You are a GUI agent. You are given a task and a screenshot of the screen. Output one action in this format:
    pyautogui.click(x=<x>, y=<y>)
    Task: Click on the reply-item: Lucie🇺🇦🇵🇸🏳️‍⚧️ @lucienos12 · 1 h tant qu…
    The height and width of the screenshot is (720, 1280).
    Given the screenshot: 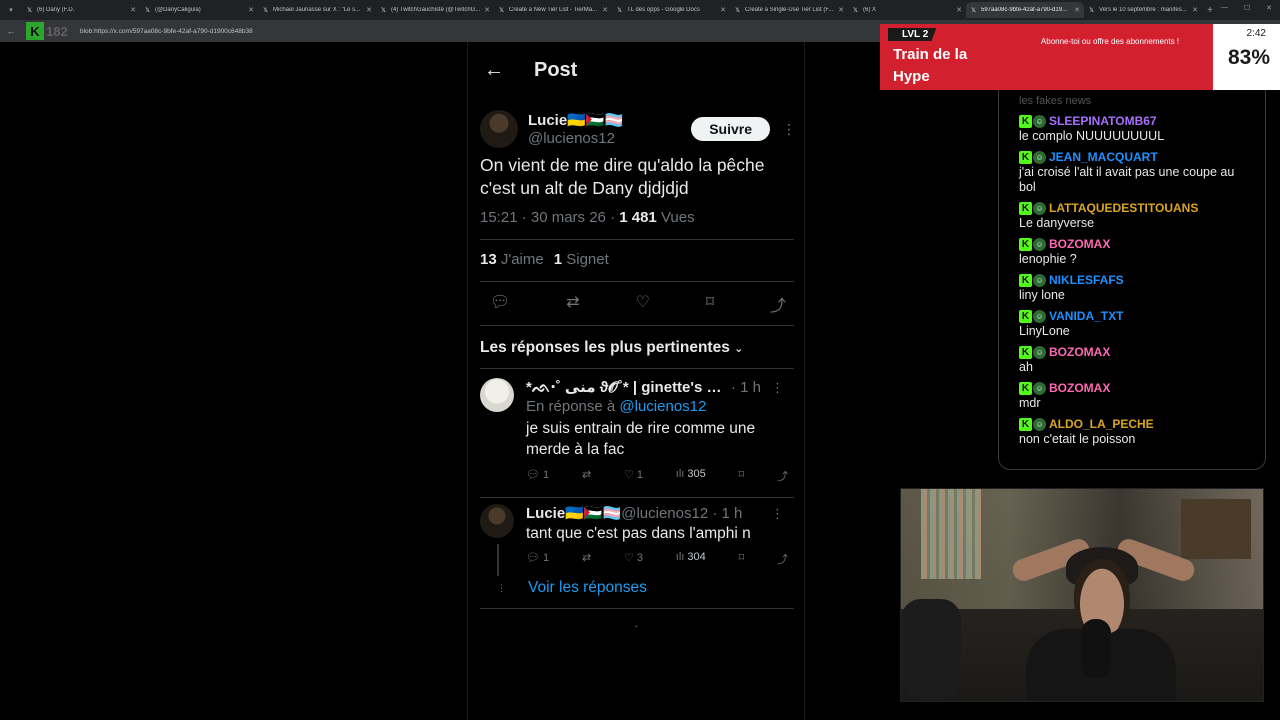 What is the action you would take?
    pyautogui.click(x=638, y=539)
    